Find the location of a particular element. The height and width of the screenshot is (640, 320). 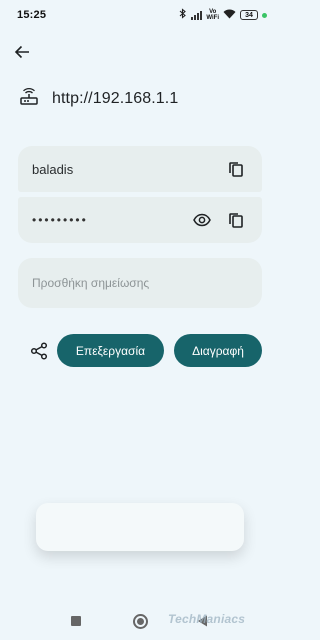

back-button is located at coordinates (22, 52).